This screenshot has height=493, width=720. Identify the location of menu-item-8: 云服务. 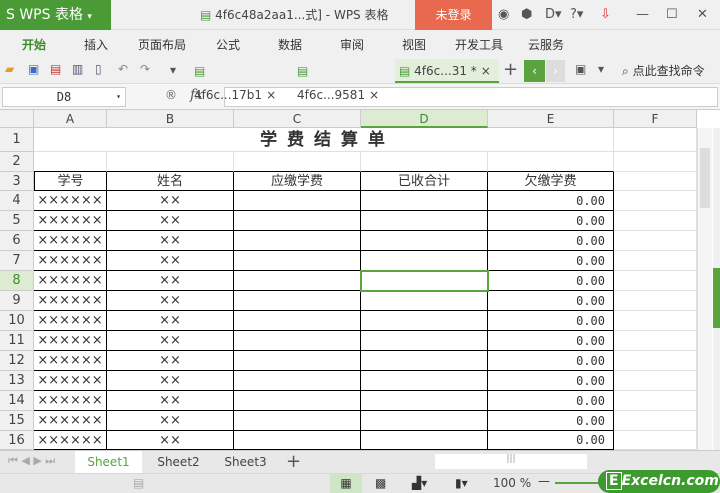
(546, 44).